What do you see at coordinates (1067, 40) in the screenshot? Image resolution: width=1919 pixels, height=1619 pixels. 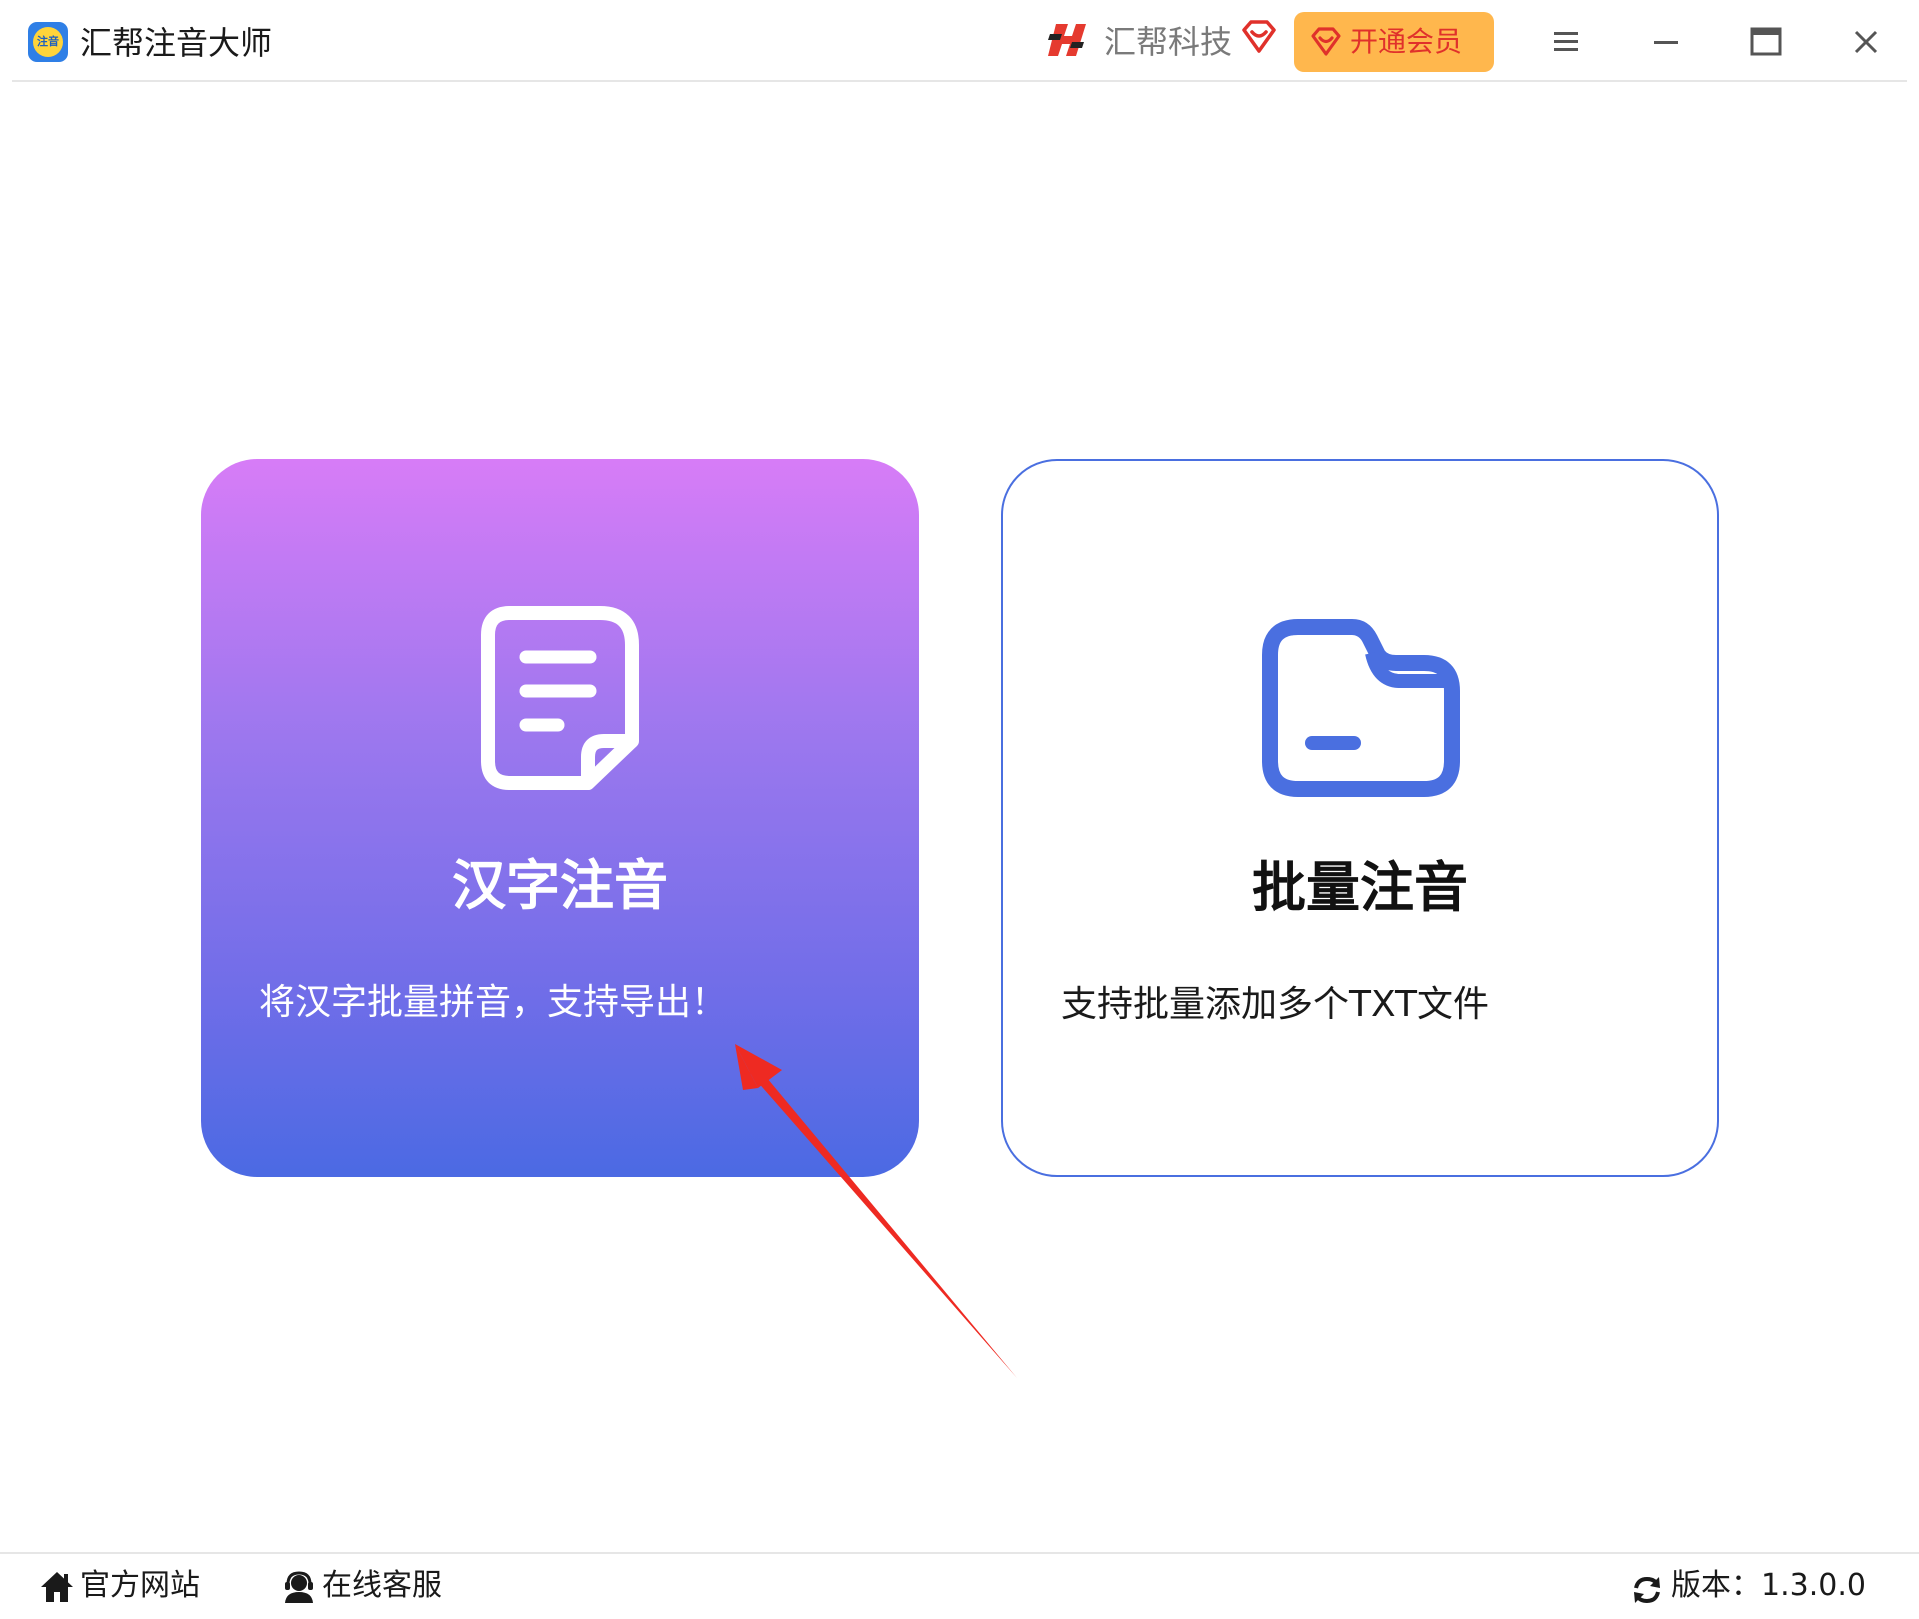 I see `brand-logo-icon` at bounding box center [1067, 40].